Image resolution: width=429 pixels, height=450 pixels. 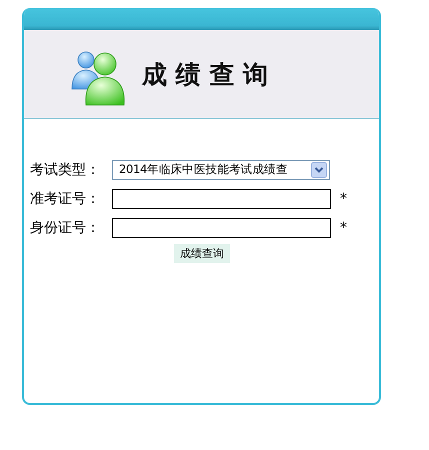 I want to click on query-button: 成绩查询, so click(x=202, y=253).